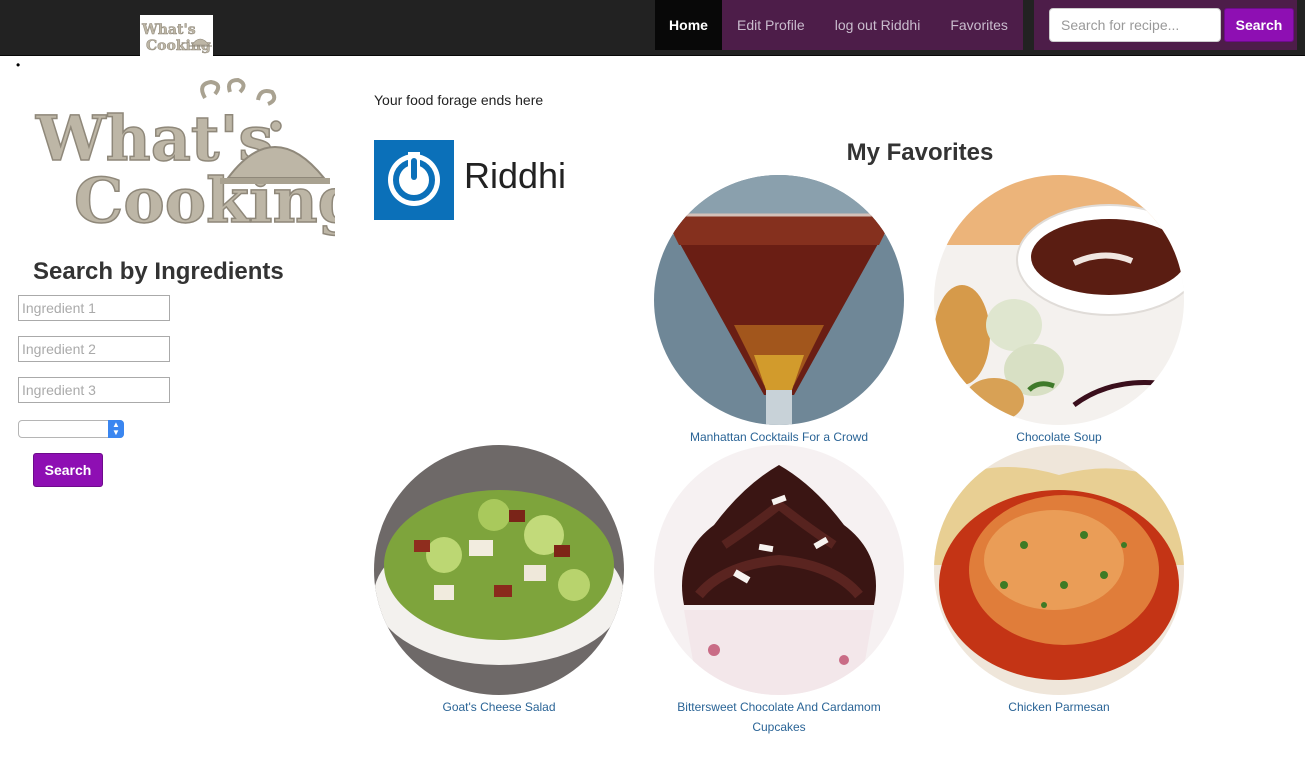 Image resolution: width=1305 pixels, height=766 pixels. What do you see at coordinates (1135, 25) in the screenshot?
I see `recipe-search-input` at bounding box center [1135, 25].